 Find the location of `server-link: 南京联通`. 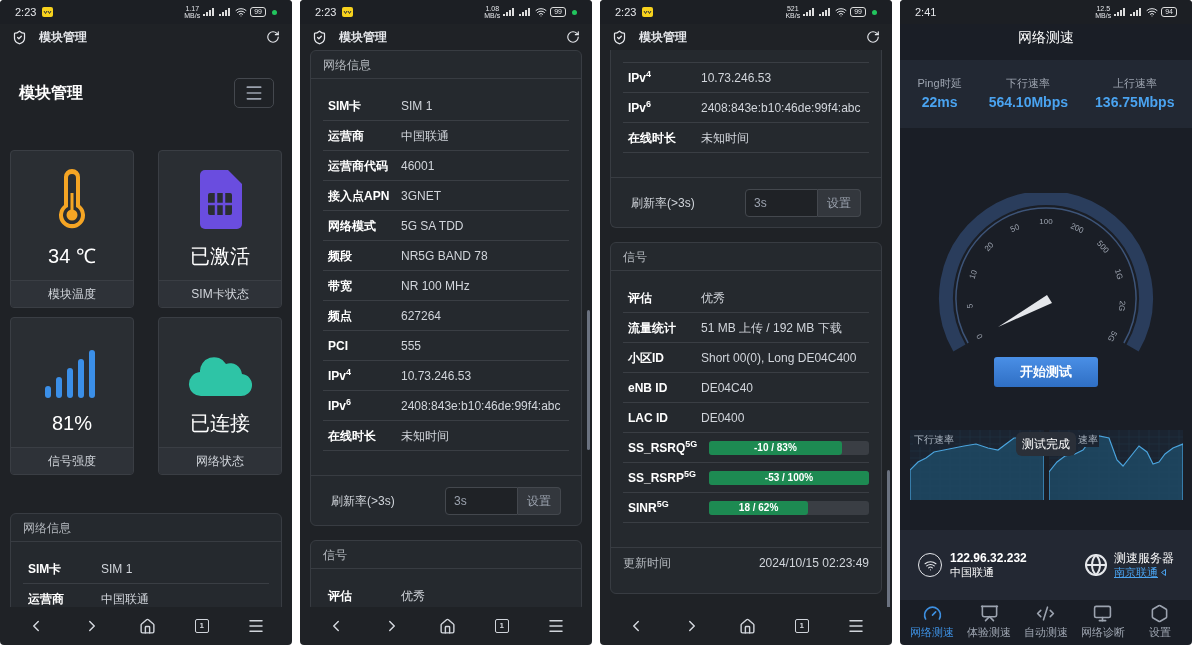

server-link: 南京联通 is located at coordinates (1136, 572).